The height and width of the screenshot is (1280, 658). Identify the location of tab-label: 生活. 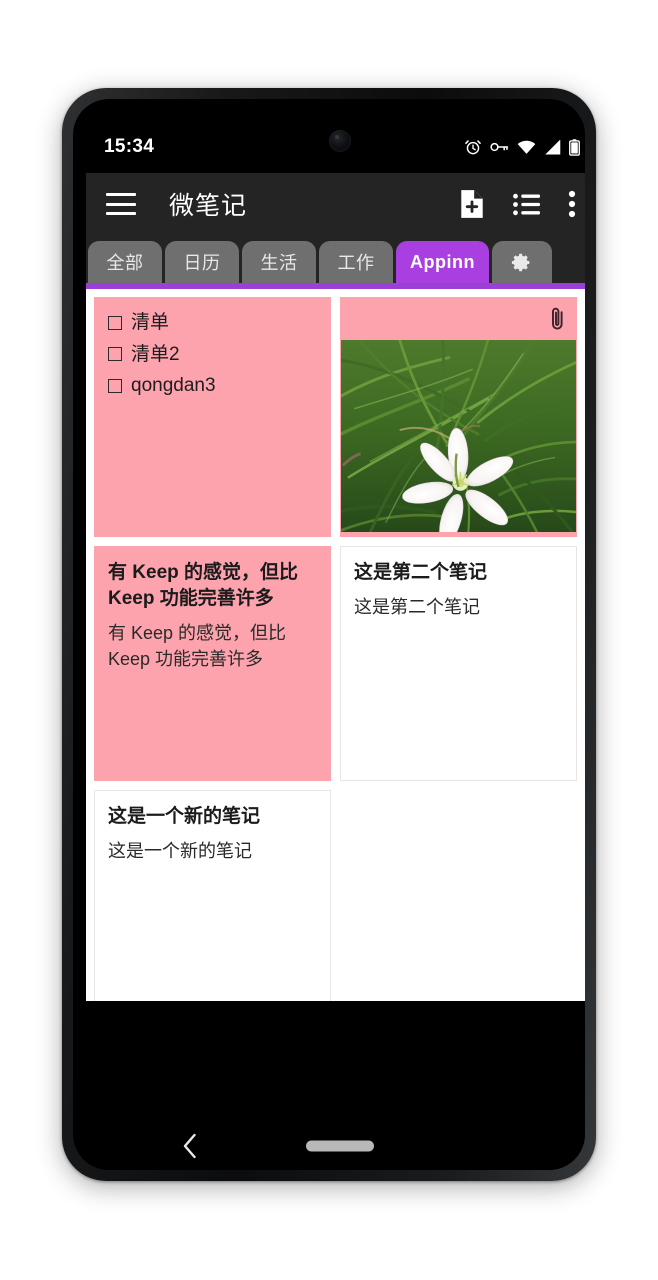
(279, 263).